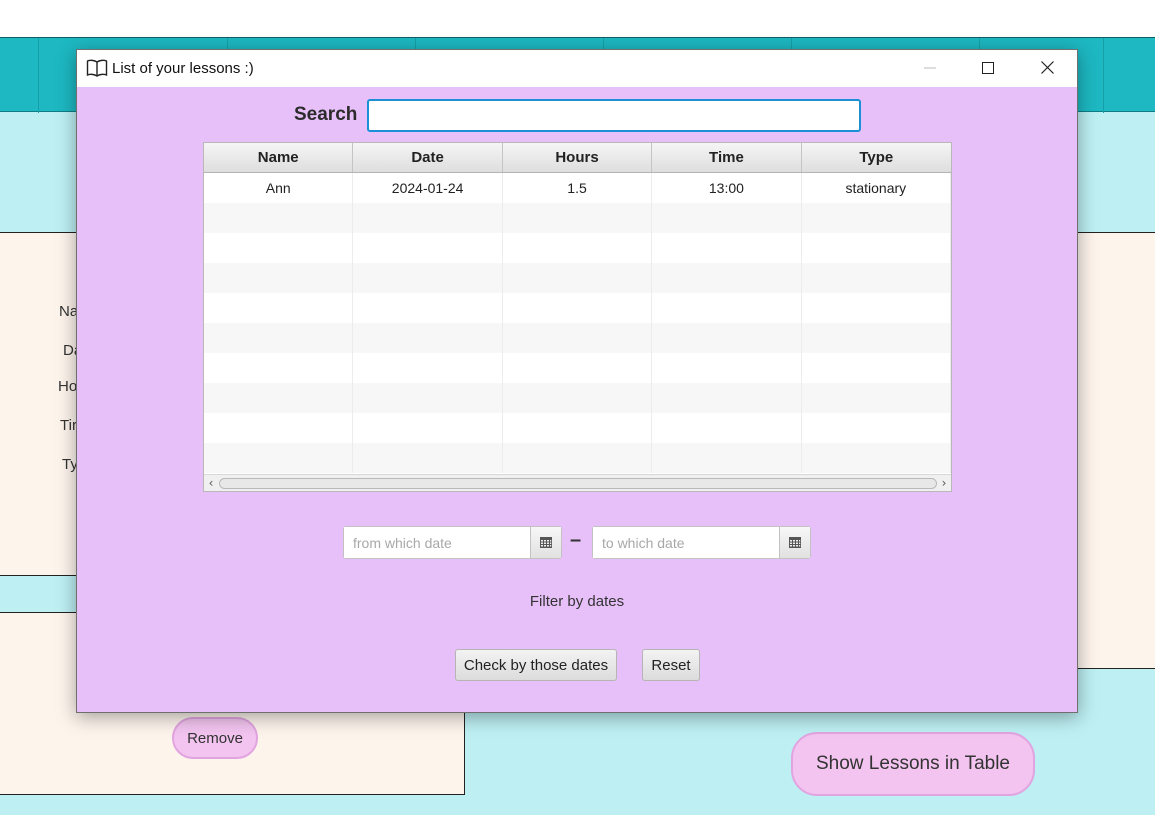 The width and height of the screenshot is (1155, 815). Describe the element at coordinates (577, 601) in the screenshot. I see `filter-by-dates-label: Filter by dates` at that location.